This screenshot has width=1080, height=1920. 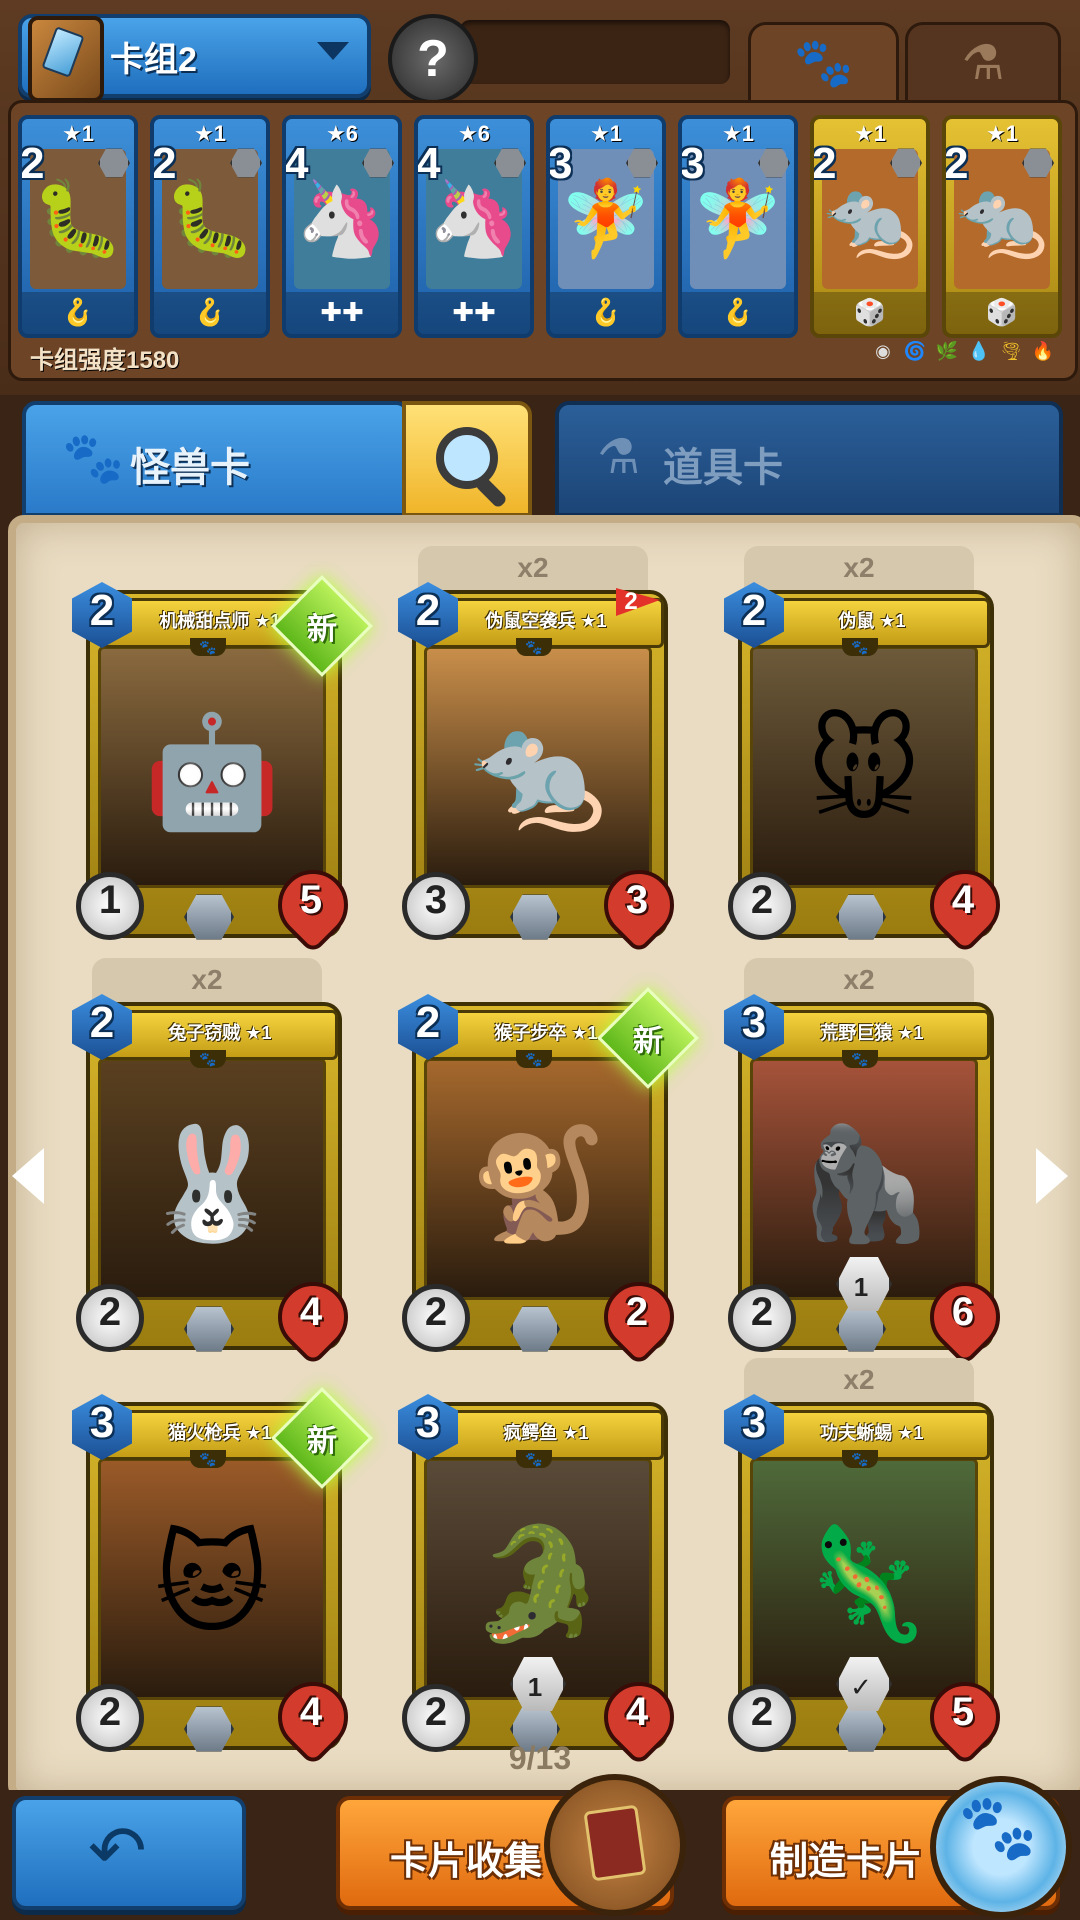 I want to click on deck-selector: 卡组2, so click(x=194, y=58).